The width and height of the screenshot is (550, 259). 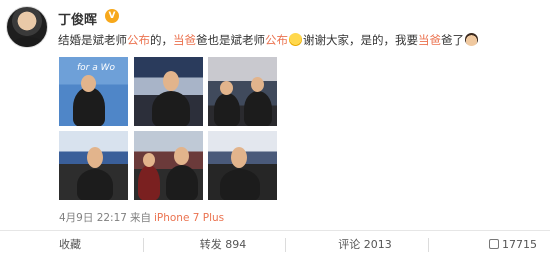 What do you see at coordinates (230, 40) in the screenshot?
I see `post-text-segment: 爸也是斌老师` at bounding box center [230, 40].